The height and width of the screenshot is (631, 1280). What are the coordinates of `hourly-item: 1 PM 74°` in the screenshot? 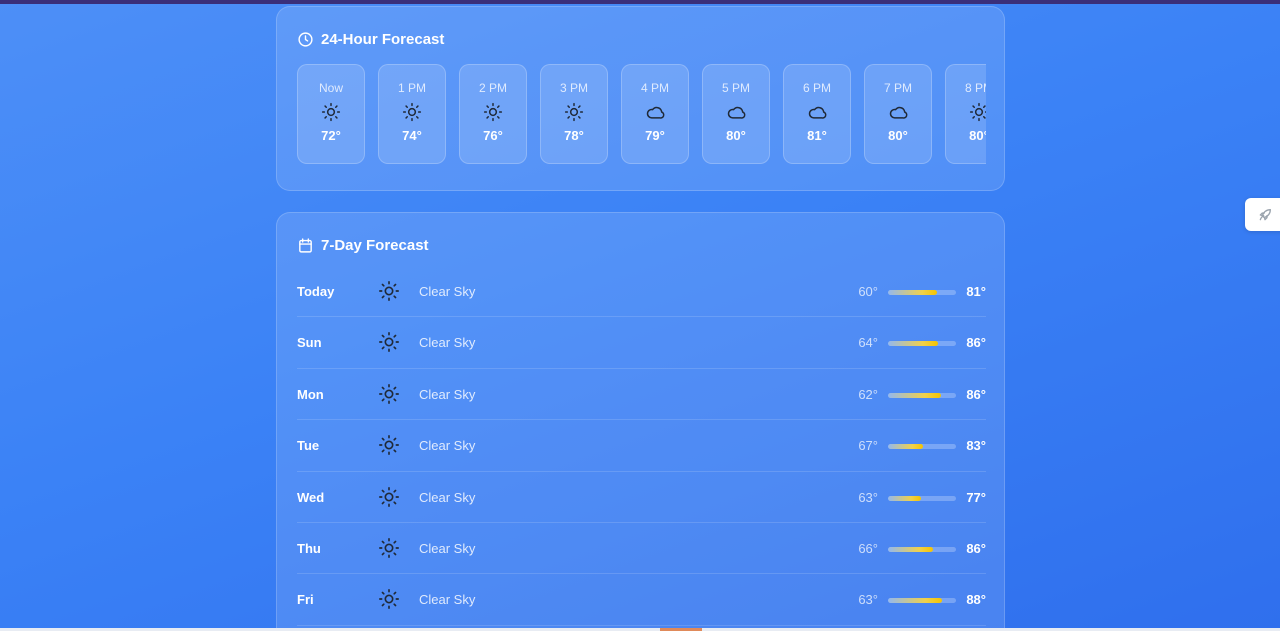 It's located at (412, 114).